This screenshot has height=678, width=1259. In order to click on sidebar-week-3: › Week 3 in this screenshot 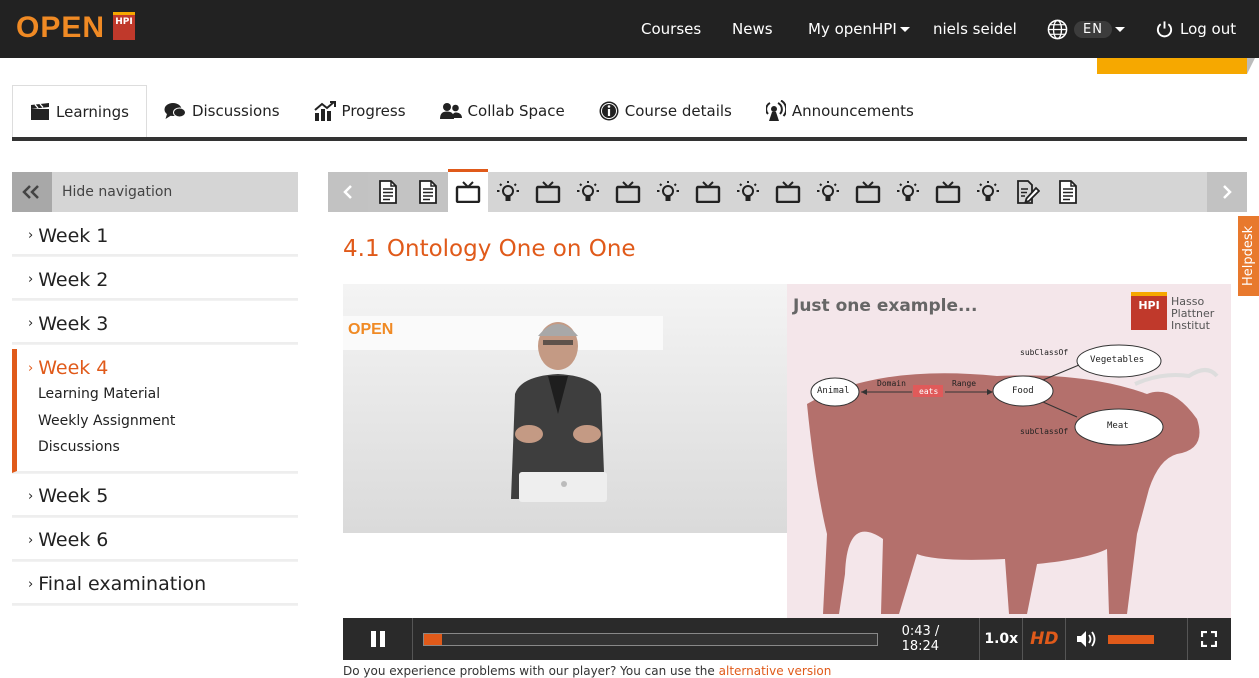, I will do `click(155, 324)`.